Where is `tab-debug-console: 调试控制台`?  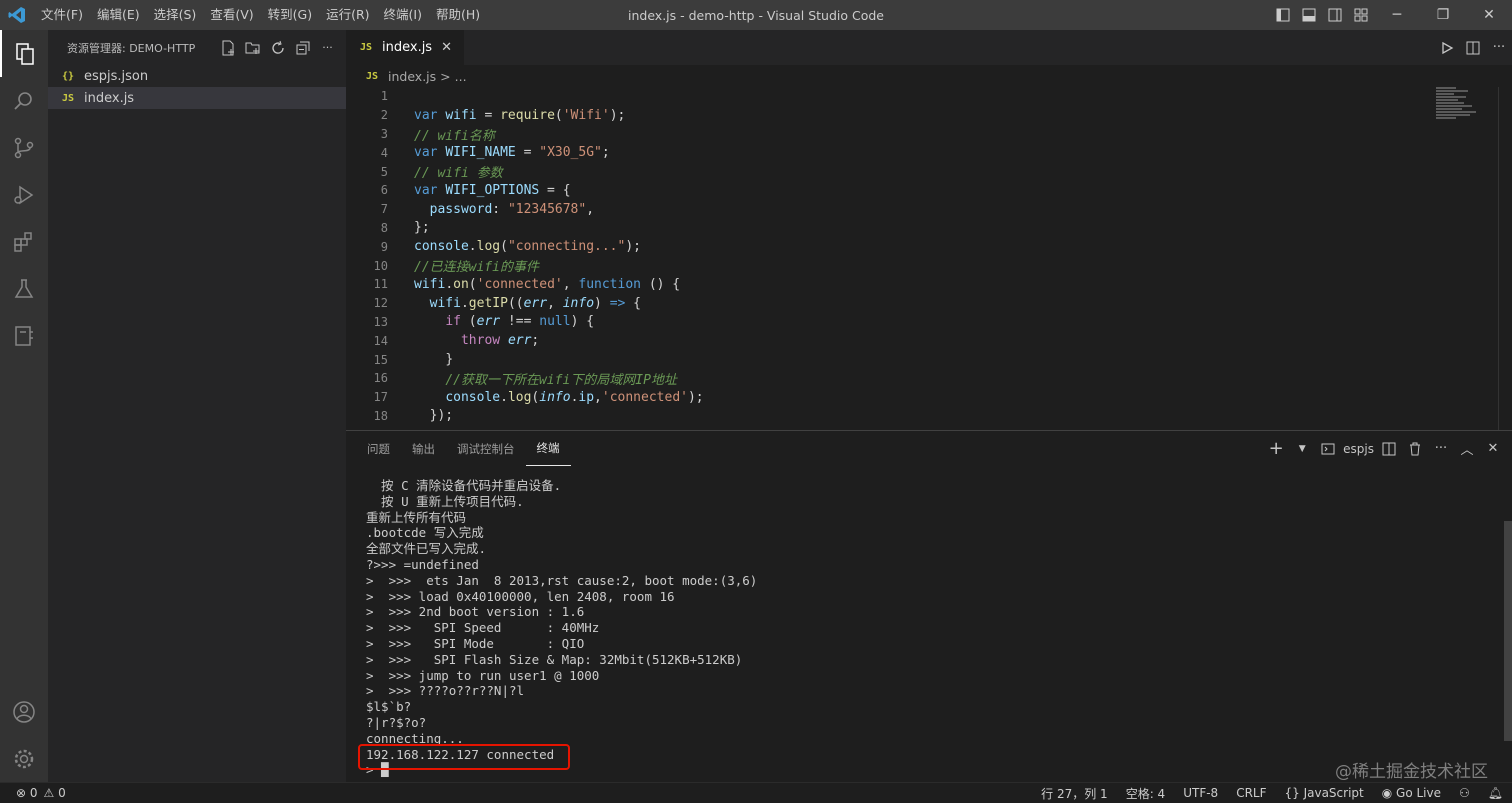
tab-debug-console: 调试控制台 is located at coordinates (486, 448).